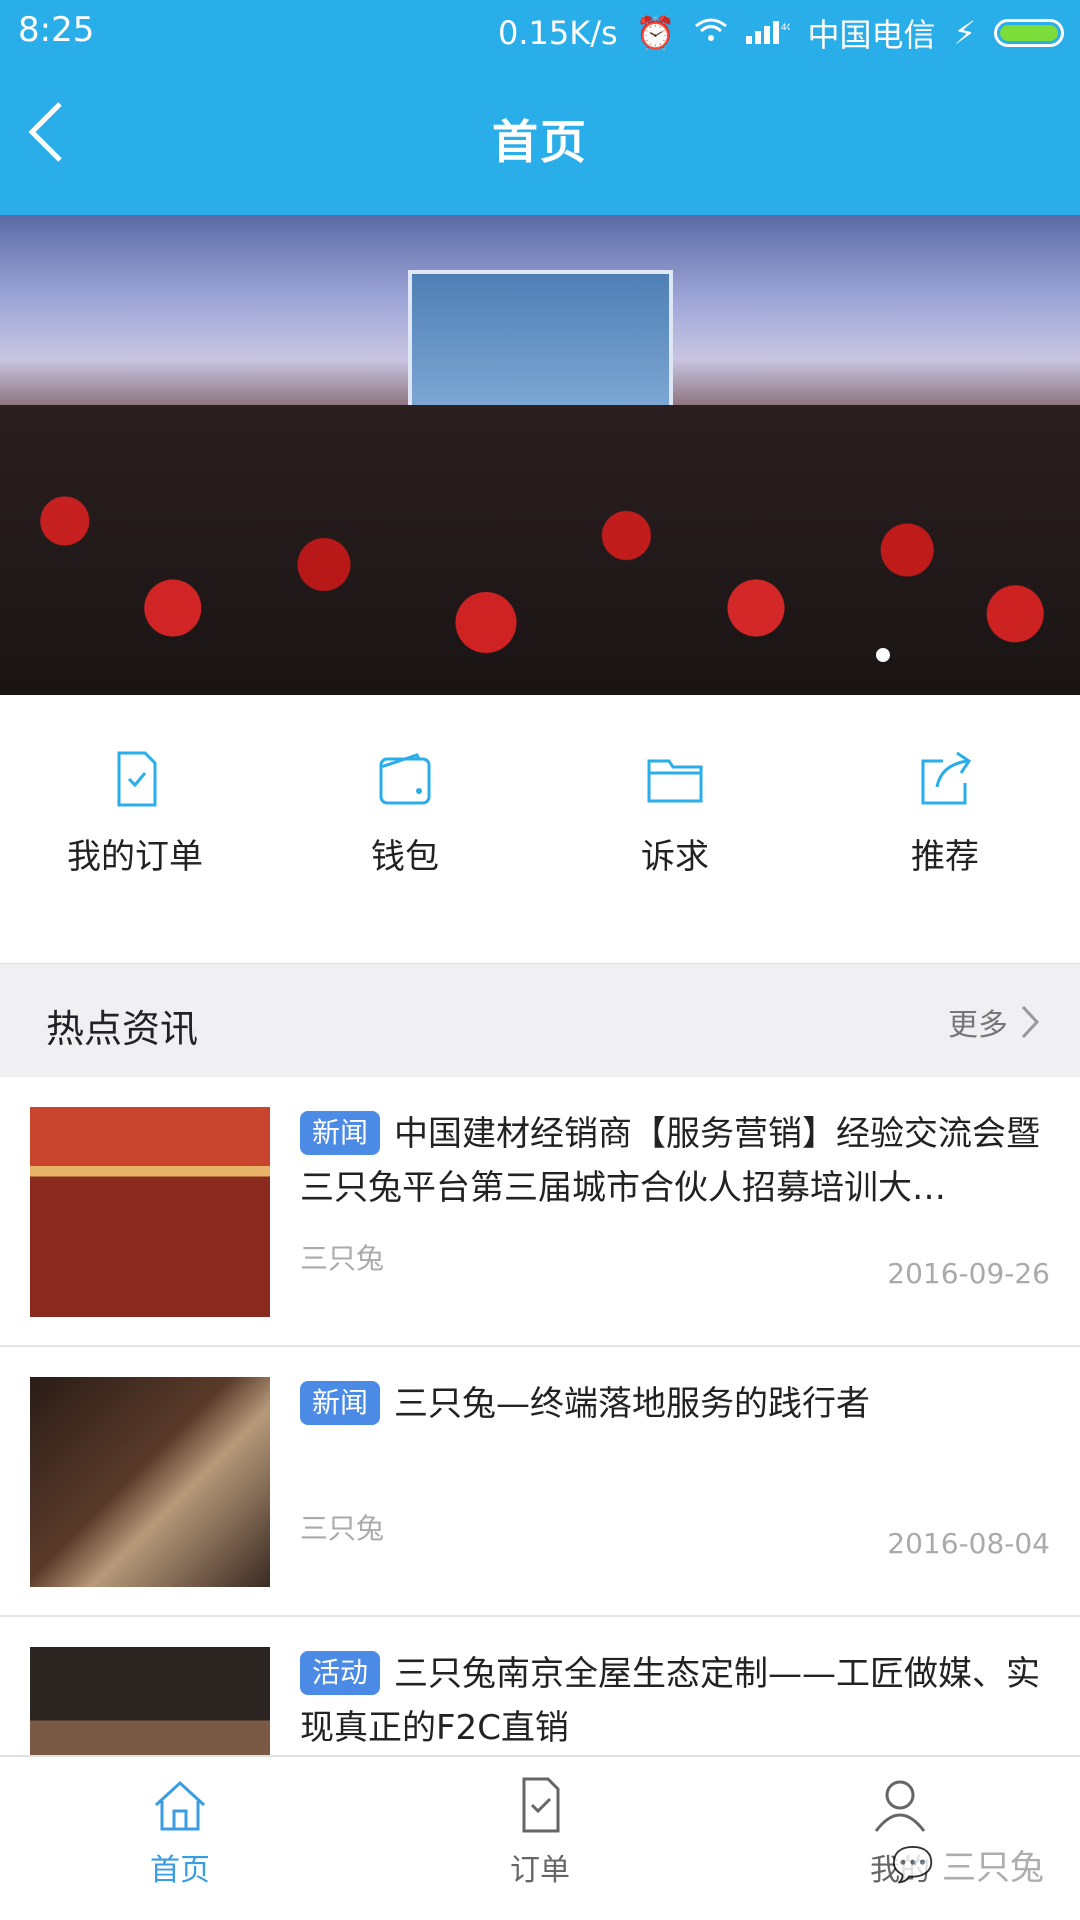 The height and width of the screenshot is (1920, 1080). I want to click on more-link: 更多, so click(994, 1022).